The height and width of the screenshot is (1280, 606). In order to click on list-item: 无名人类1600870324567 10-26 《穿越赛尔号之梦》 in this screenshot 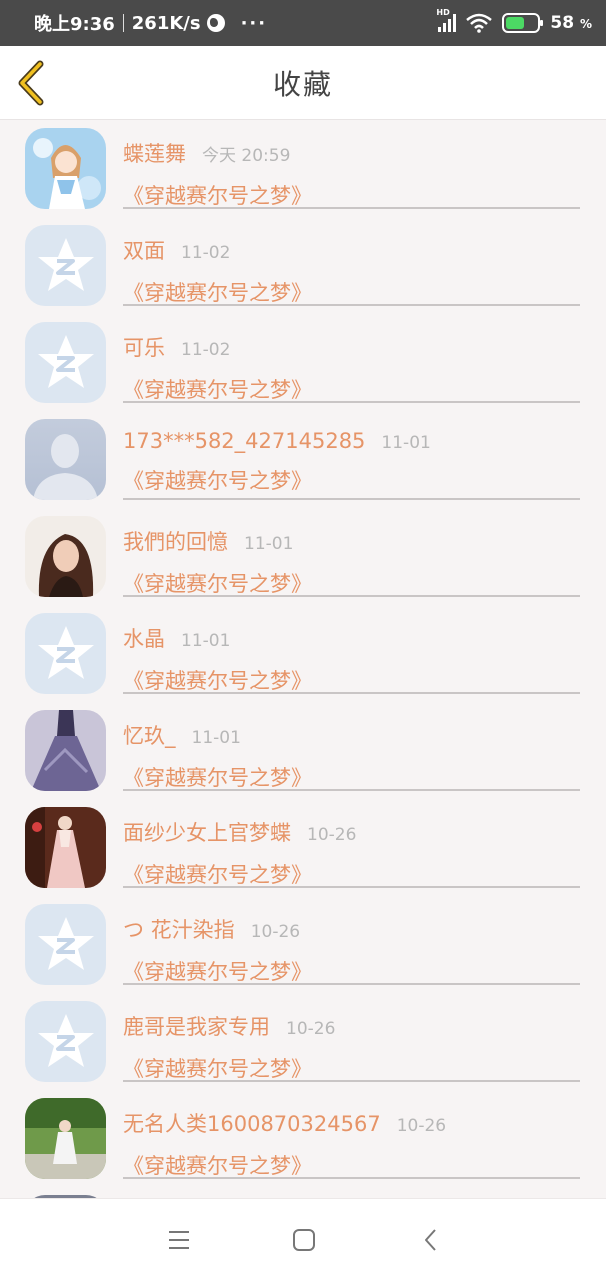, I will do `click(303, 1138)`.